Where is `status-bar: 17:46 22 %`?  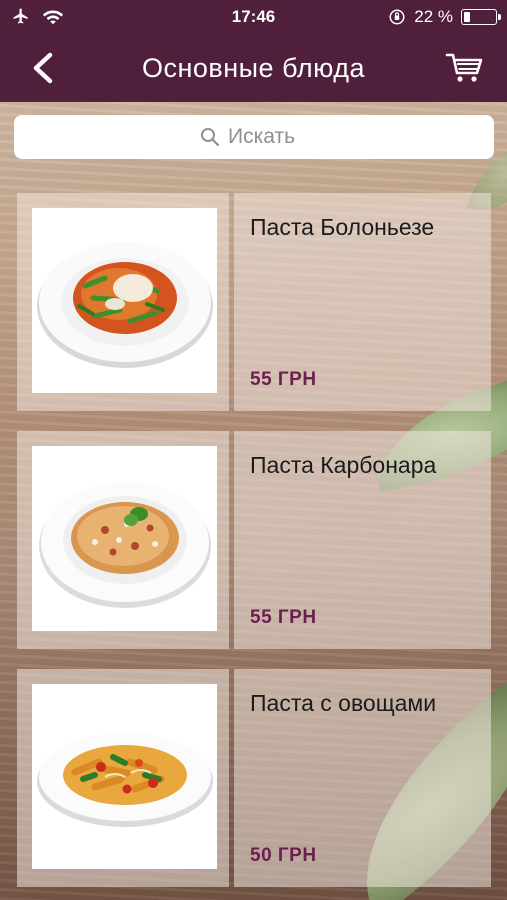 status-bar: 17:46 22 % is located at coordinates (253, 18).